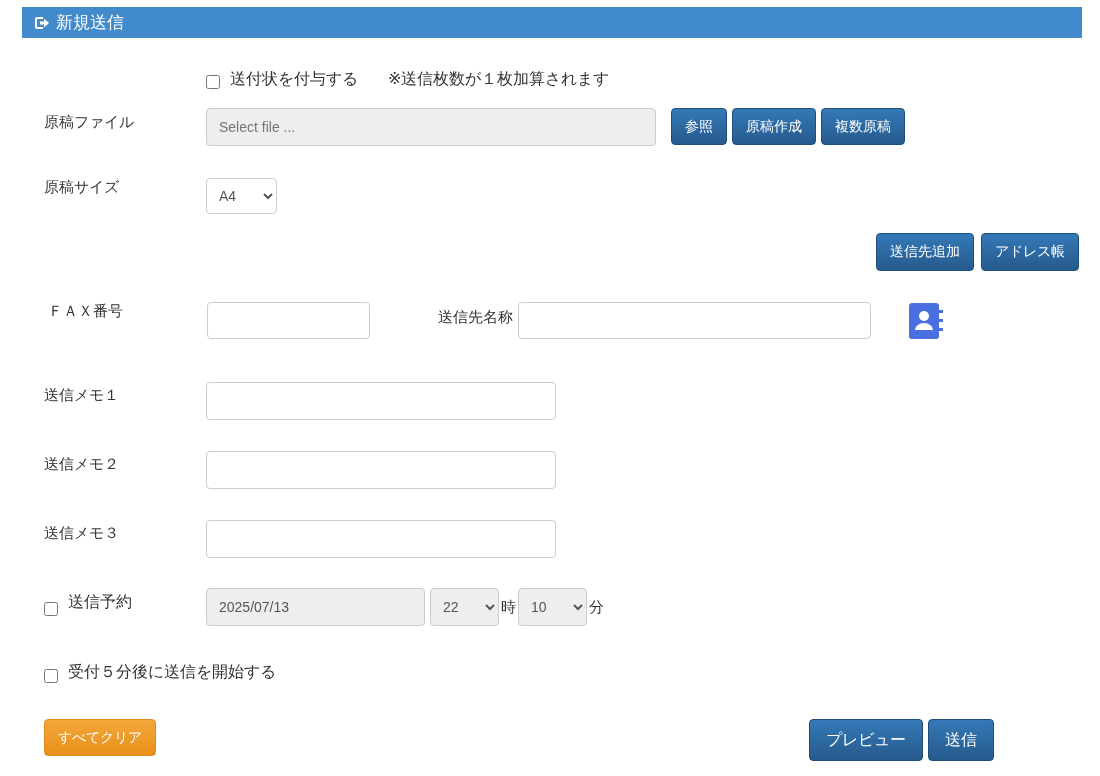 Image resolution: width=1100 pixels, height=776 pixels. What do you see at coordinates (1030, 252) in the screenshot?
I see `recipient-button: アドレス帳` at bounding box center [1030, 252].